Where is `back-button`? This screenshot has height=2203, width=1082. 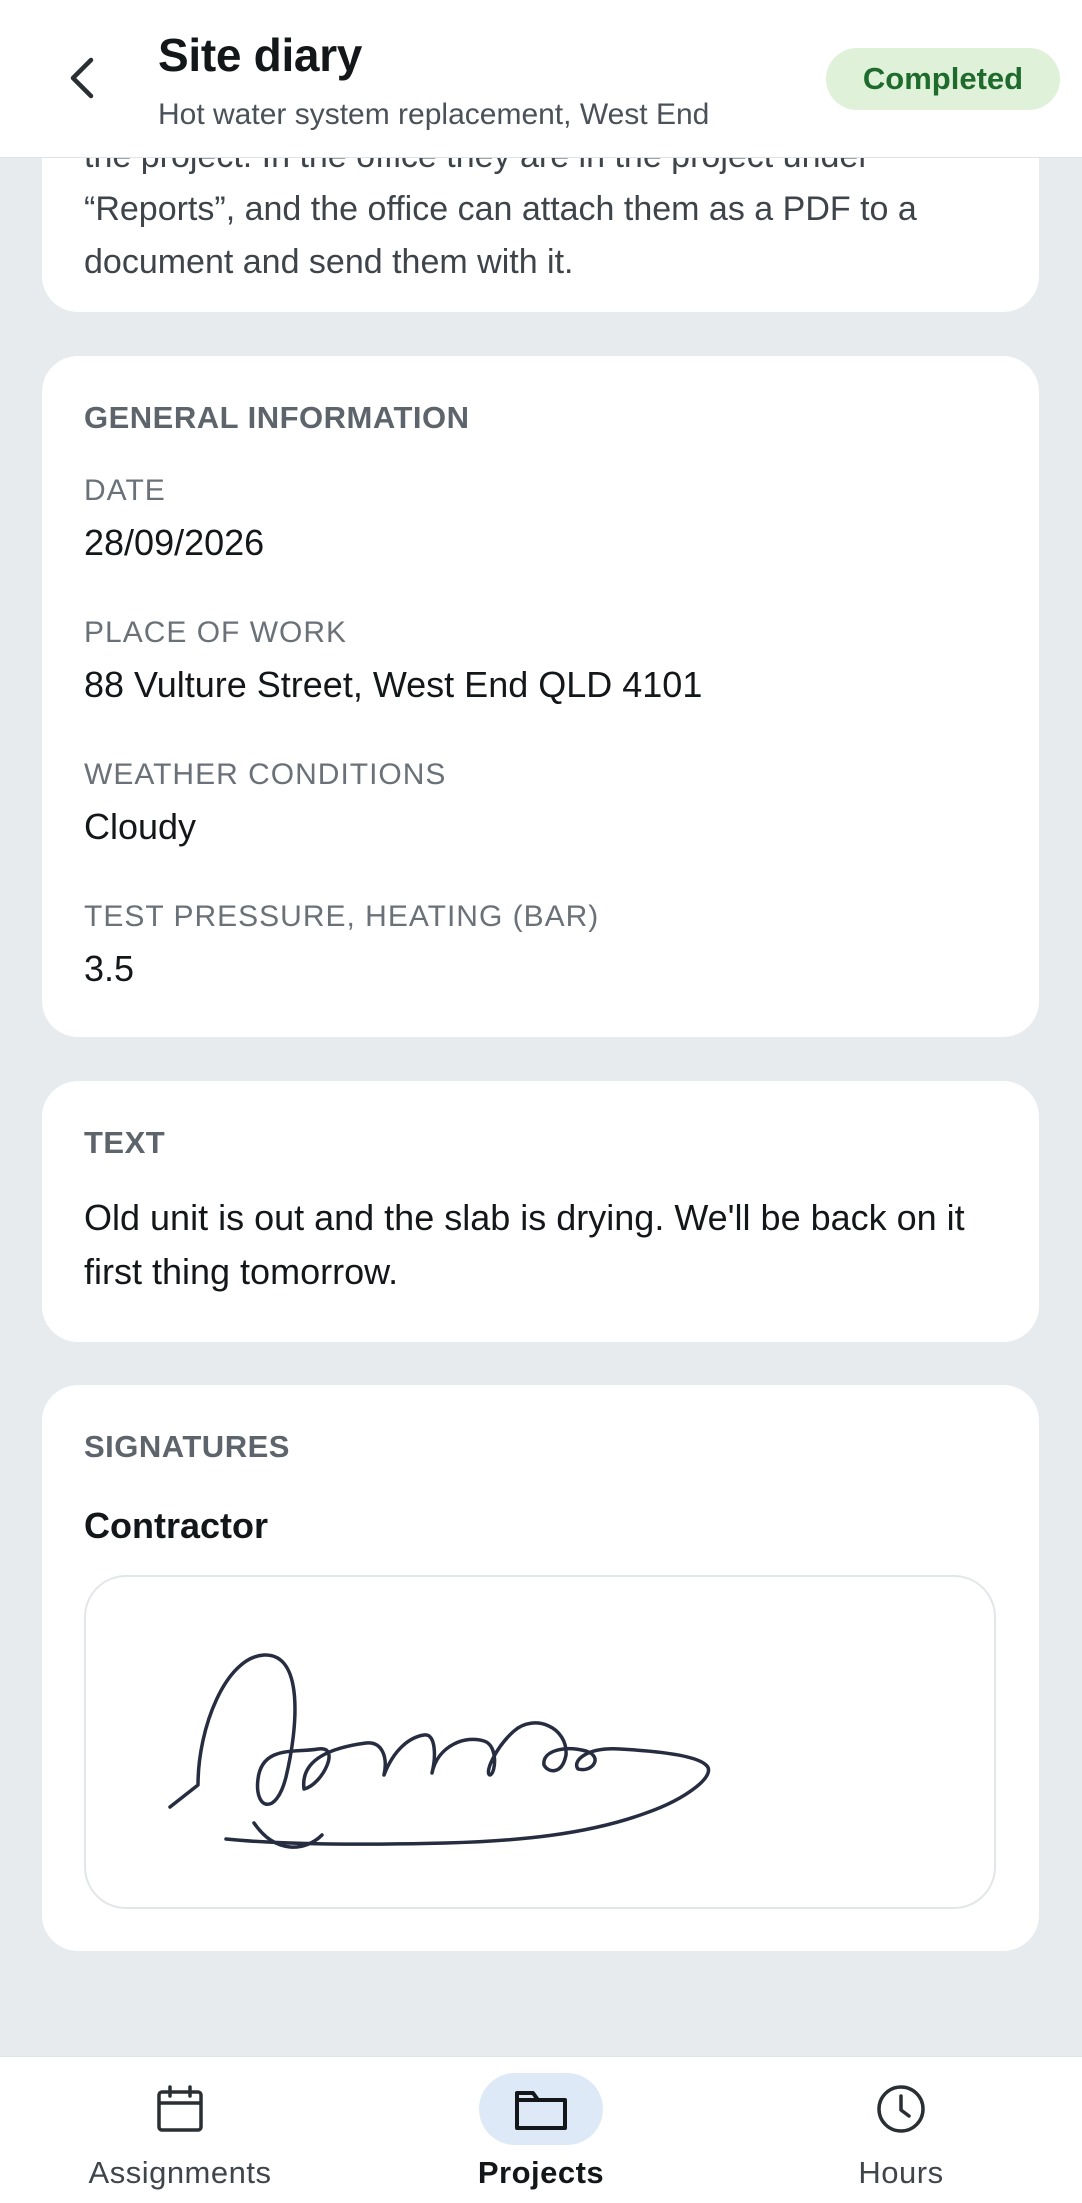 back-button is located at coordinates (82, 78).